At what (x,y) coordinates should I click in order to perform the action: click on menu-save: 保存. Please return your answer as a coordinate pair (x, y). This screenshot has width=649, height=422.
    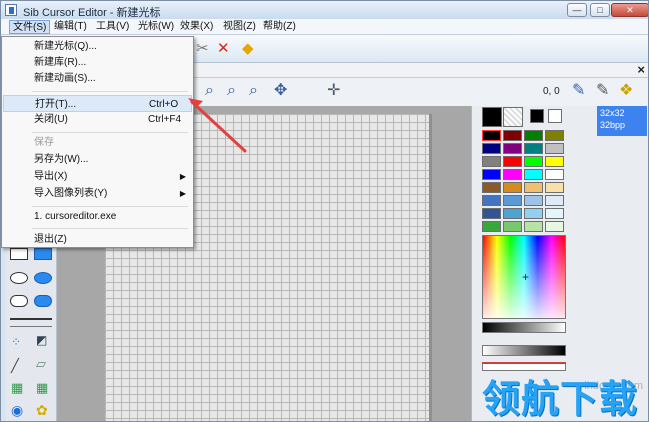
    Looking at the image, I should click on (97, 142).